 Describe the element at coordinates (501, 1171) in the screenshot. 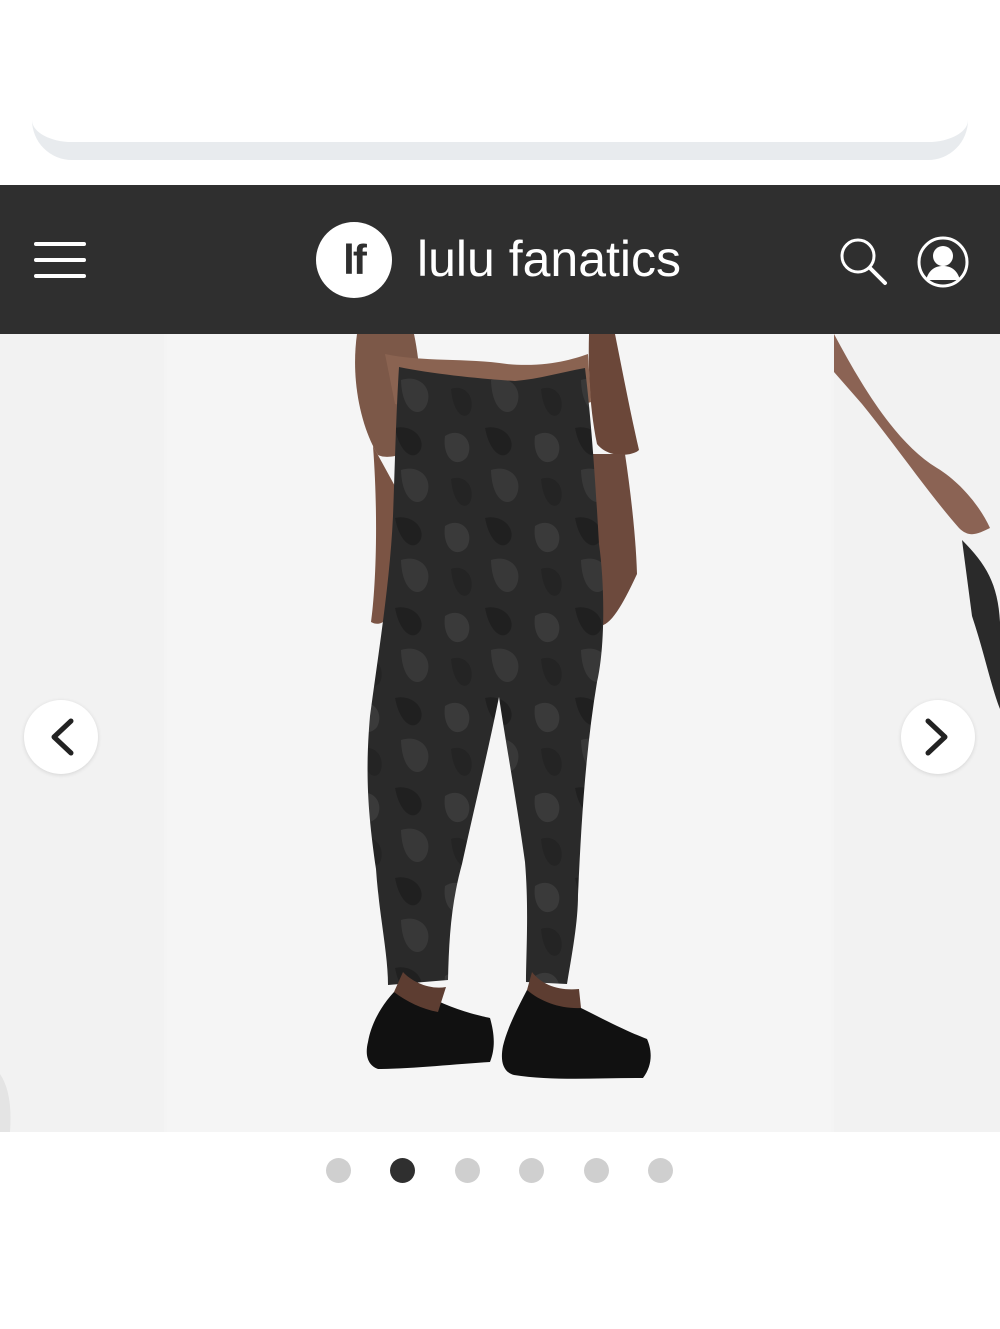

I see `carousel-pagination` at that location.